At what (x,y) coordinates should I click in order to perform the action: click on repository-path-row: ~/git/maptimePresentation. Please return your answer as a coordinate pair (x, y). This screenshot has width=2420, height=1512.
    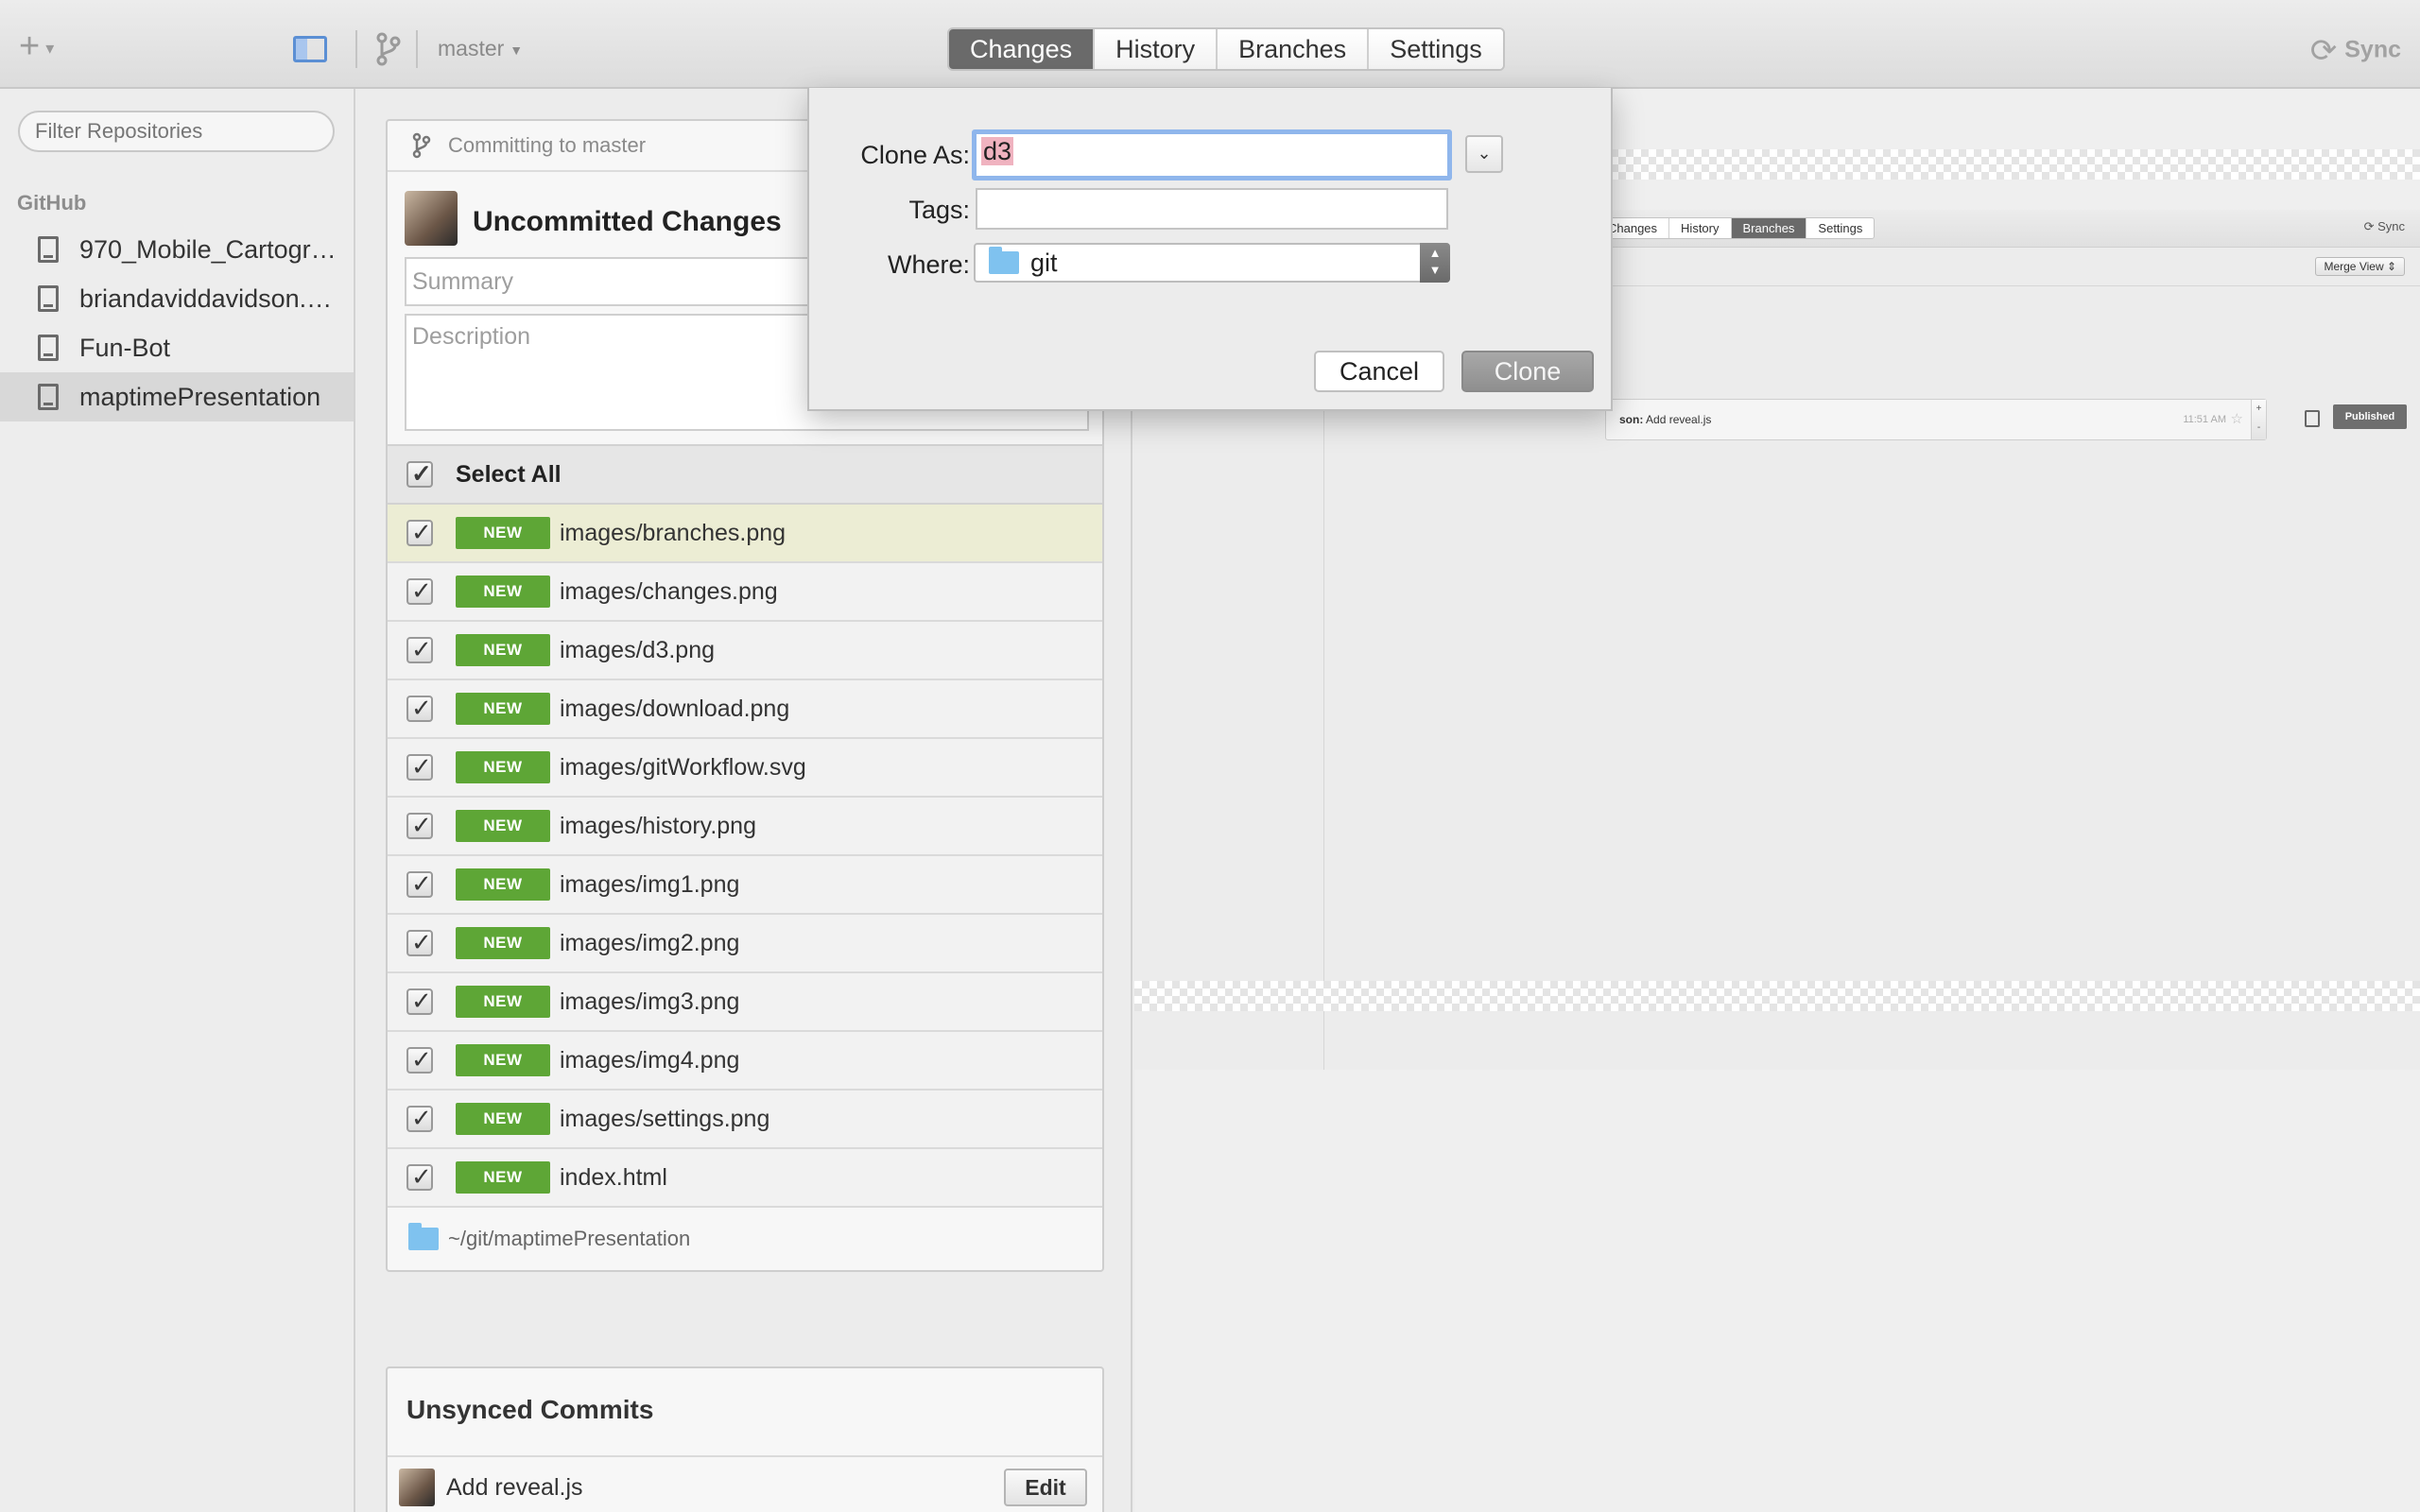
    Looking at the image, I should click on (745, 1239).